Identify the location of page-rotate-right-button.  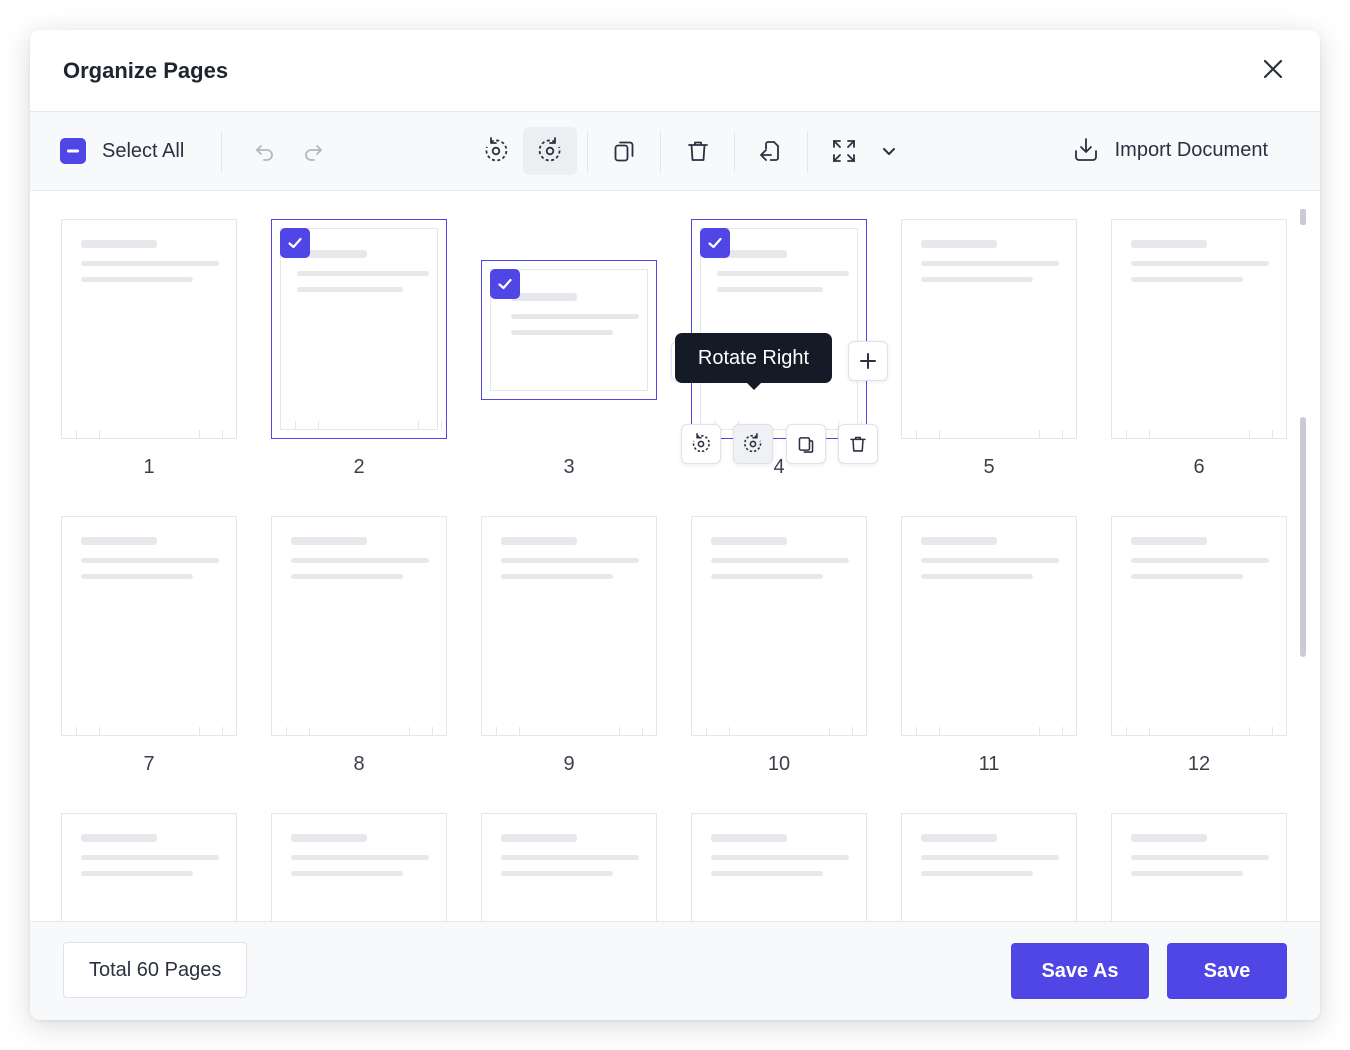
(753, 444).